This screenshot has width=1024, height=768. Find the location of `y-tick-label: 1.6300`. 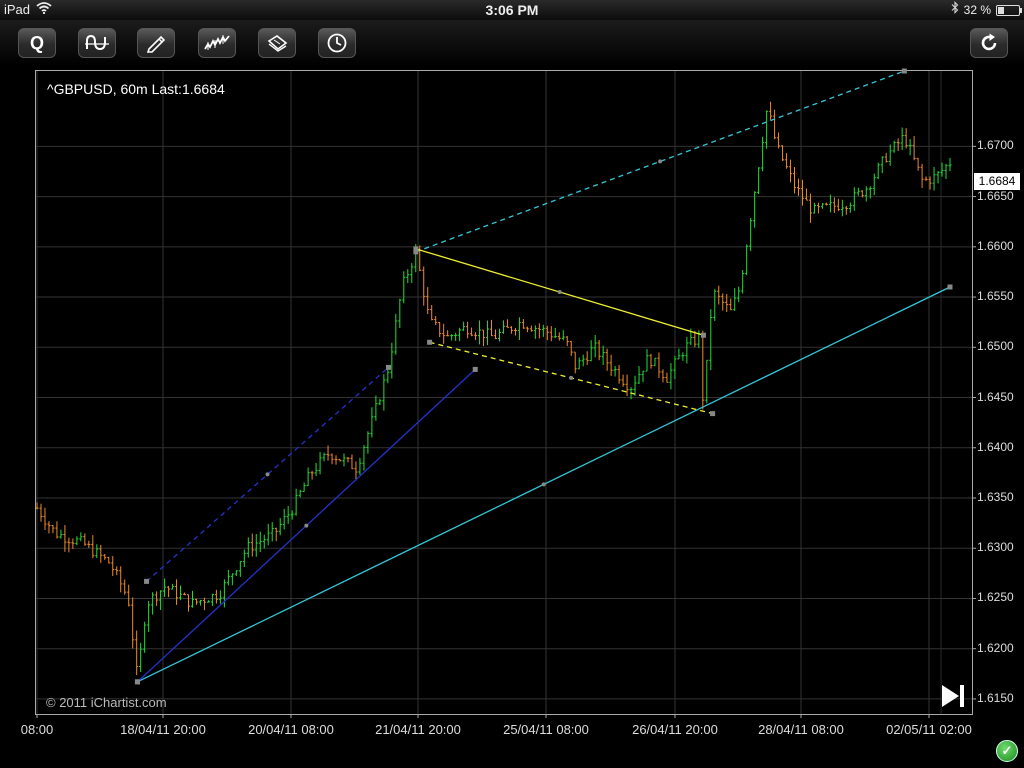

y-tick-label: 1.6300 is located at coordinates (995, 547).